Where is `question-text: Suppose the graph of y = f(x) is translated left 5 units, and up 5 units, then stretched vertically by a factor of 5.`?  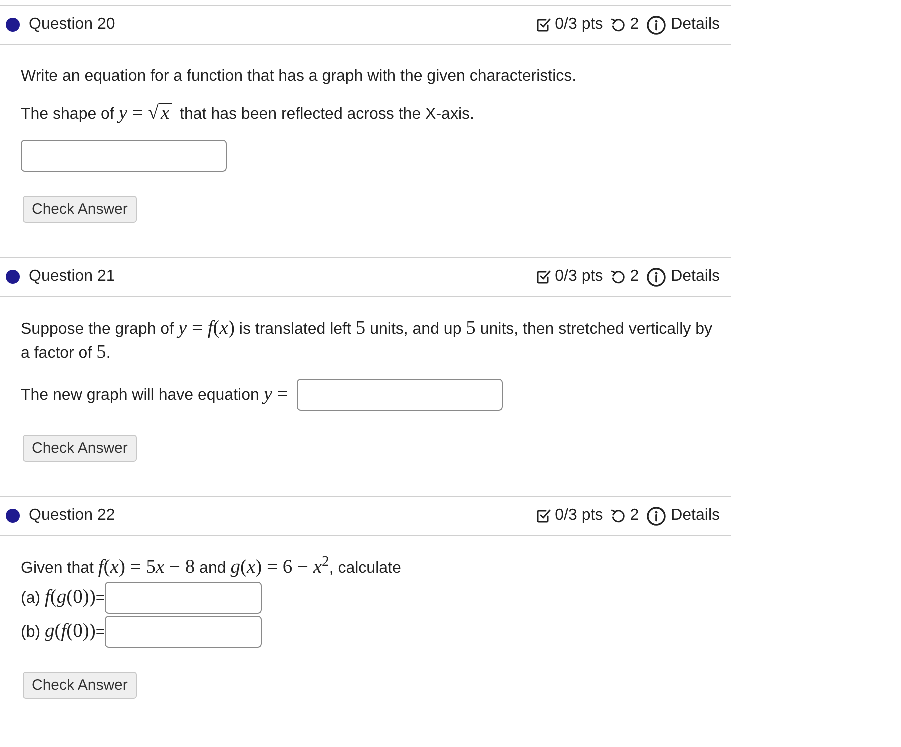
question-text: Suppose the graph of y = f(x) is translated left 5 units, and up 5 units, then stretched vertically by a factor of 5. is located at coordinates (367, 341).